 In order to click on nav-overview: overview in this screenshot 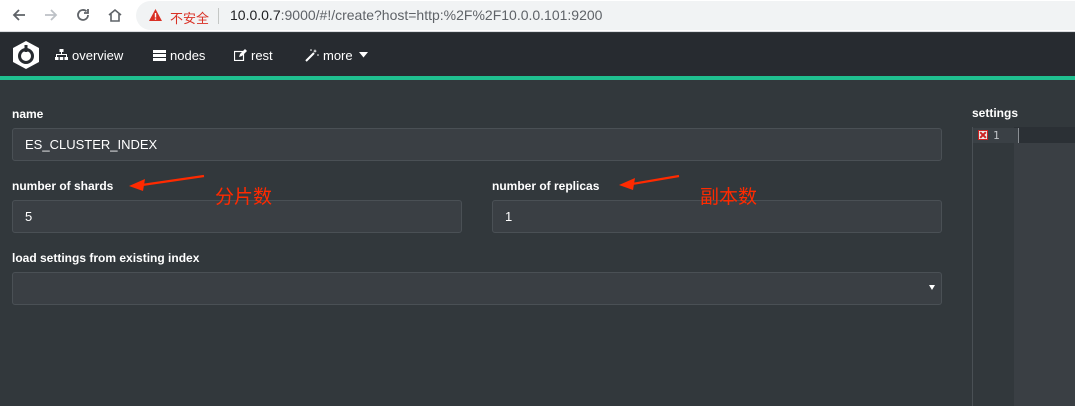, I will do `click(89, 55)`.